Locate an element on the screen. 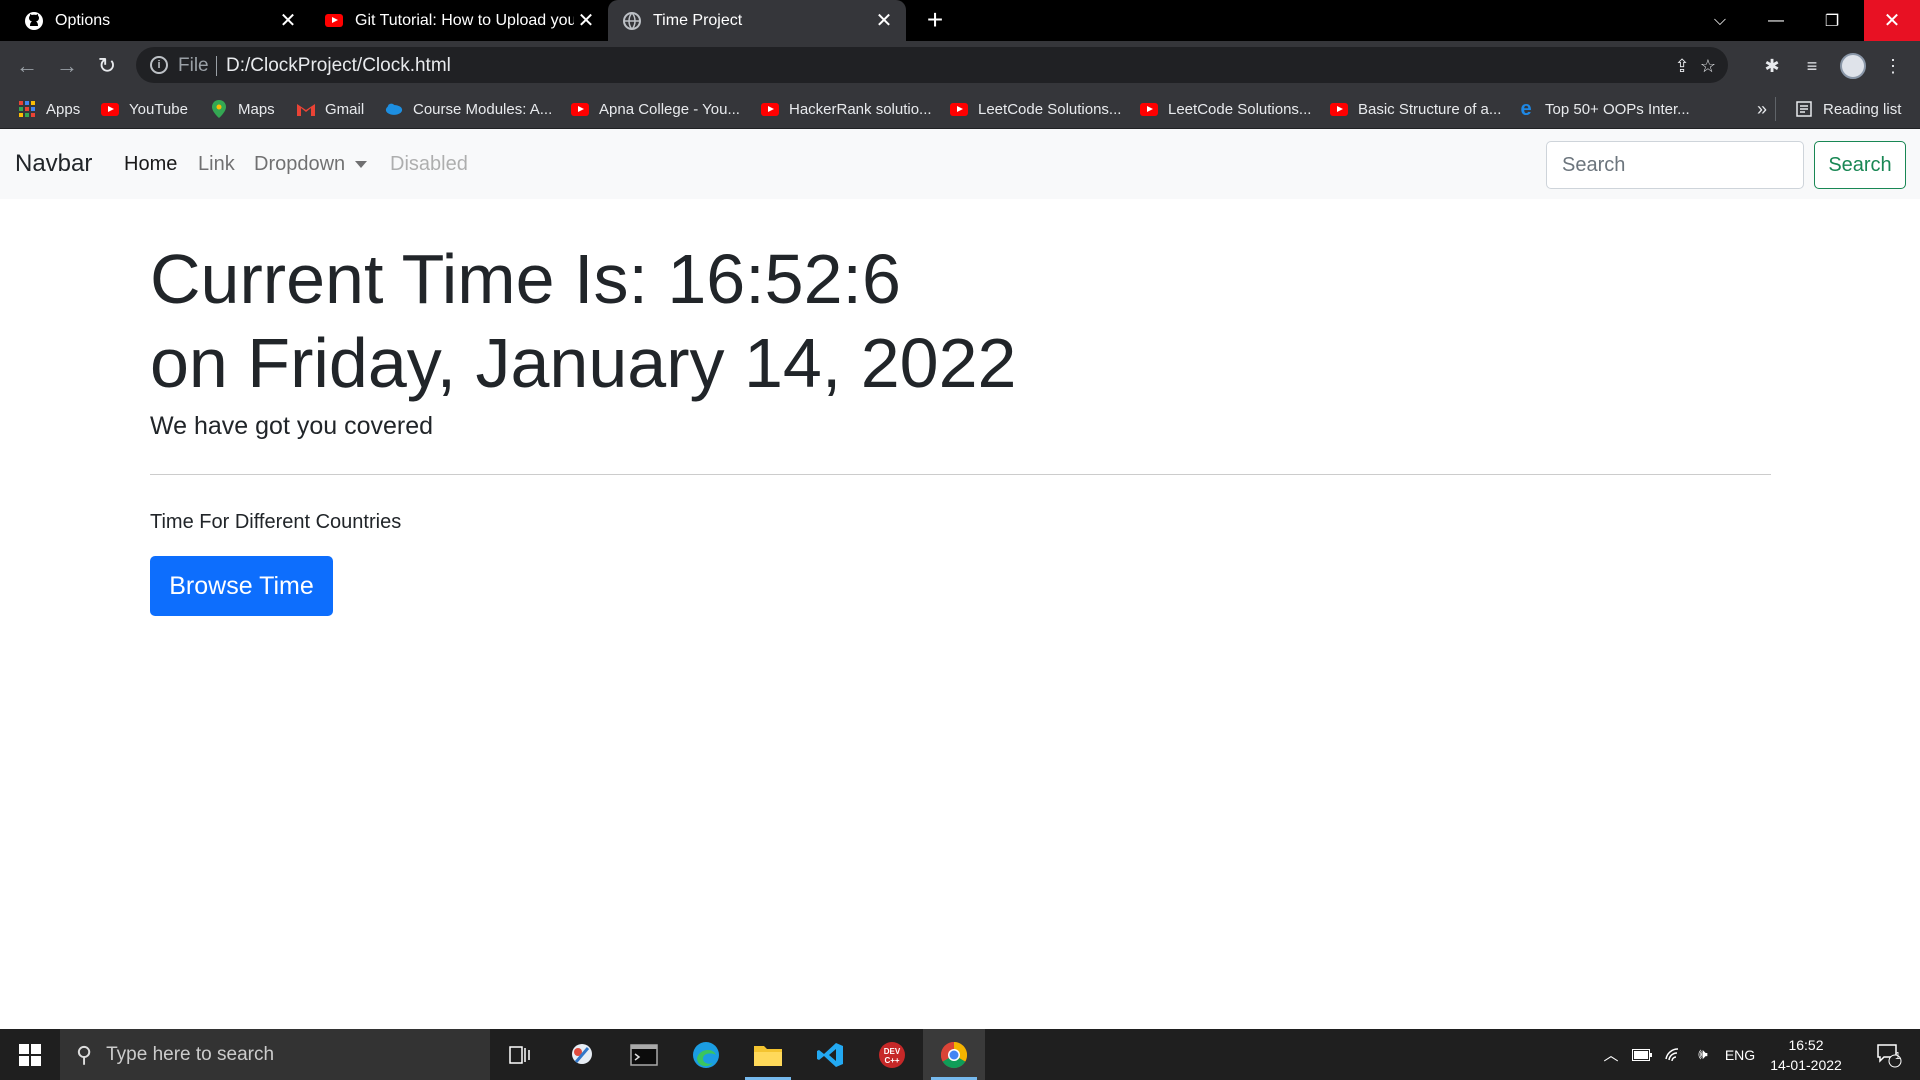 The image size is (1920, 1080). tab-git-tutorial: Git Tutorial: How to Upload your ✕ is located at coordinates (459, 20).